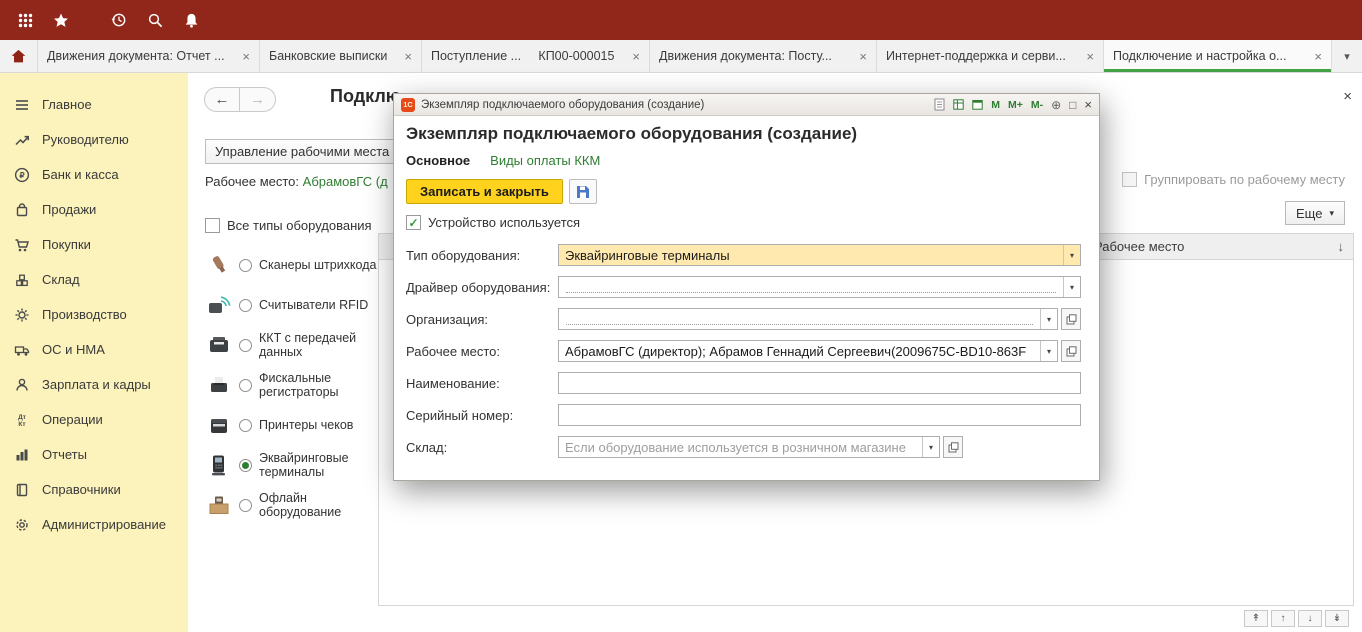  I want to click on open-workplace-button, so click(1071, 351).